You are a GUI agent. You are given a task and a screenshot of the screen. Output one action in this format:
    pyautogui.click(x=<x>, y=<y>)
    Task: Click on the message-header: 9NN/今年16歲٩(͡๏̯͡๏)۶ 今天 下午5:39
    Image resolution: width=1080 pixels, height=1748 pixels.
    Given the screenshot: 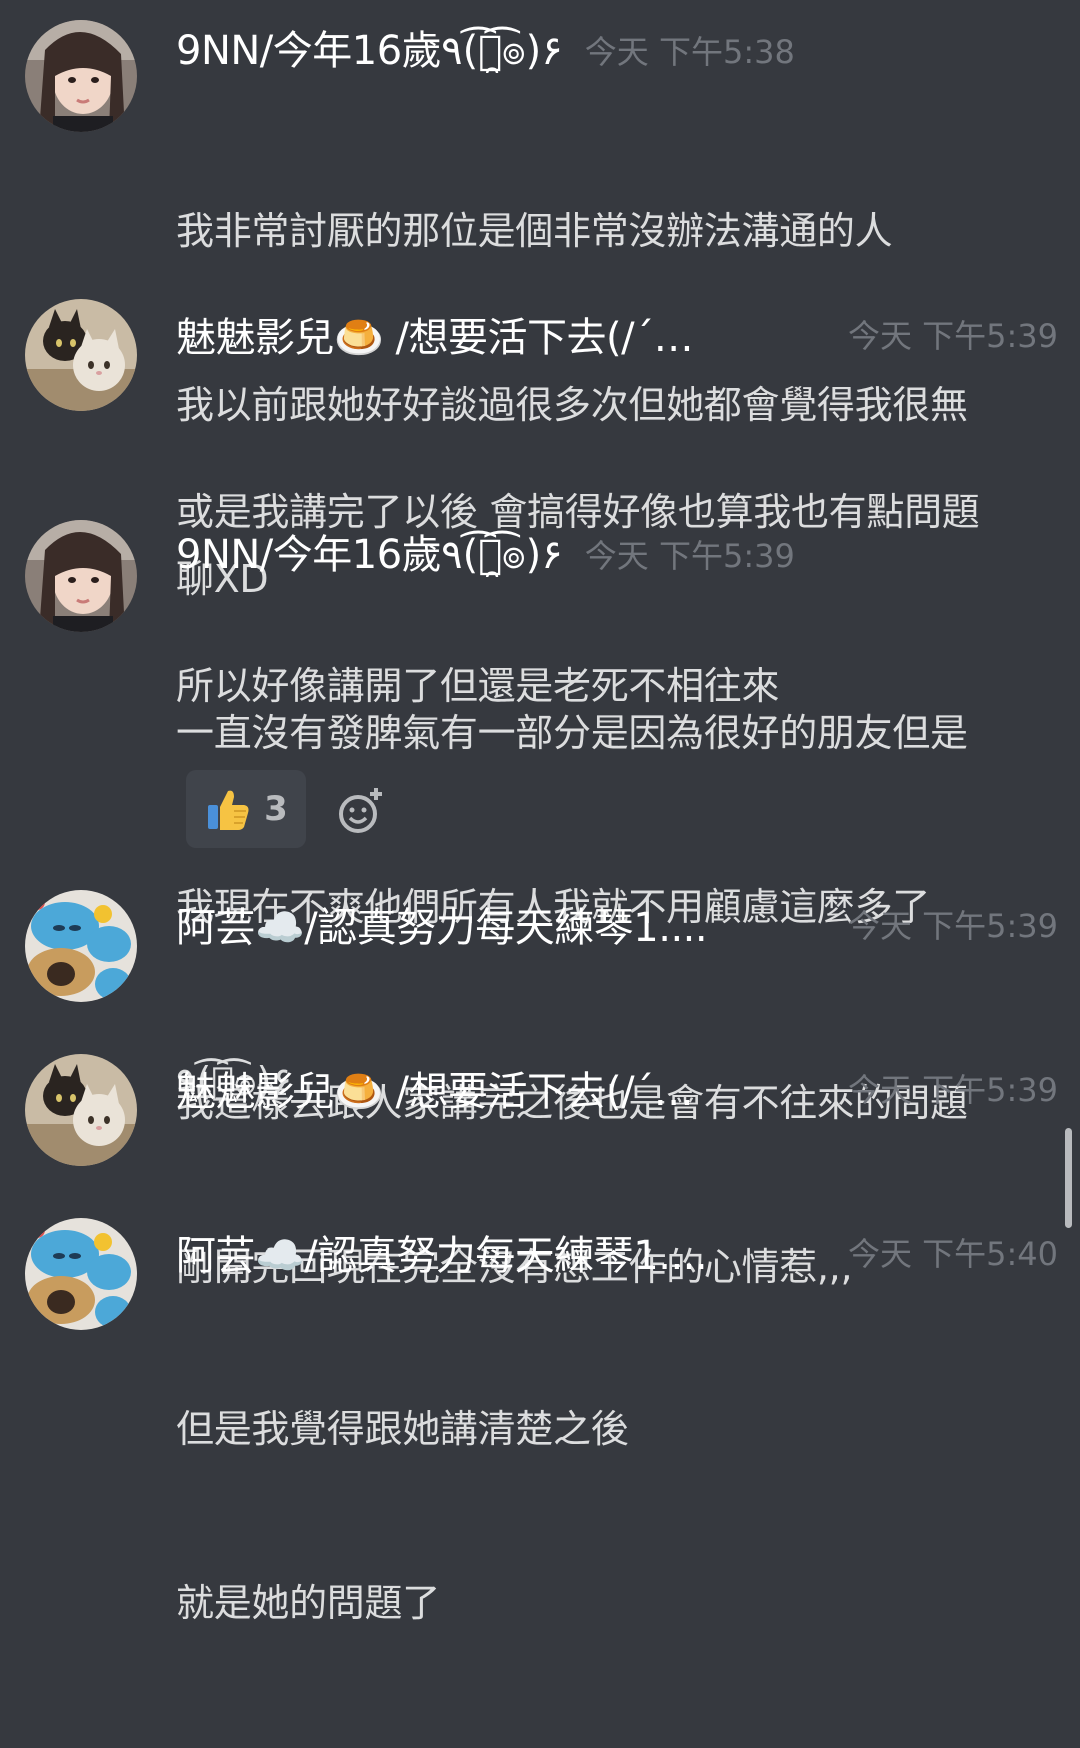 What is the action you would take?
    pyautogui.click(x=617, y=554)
    